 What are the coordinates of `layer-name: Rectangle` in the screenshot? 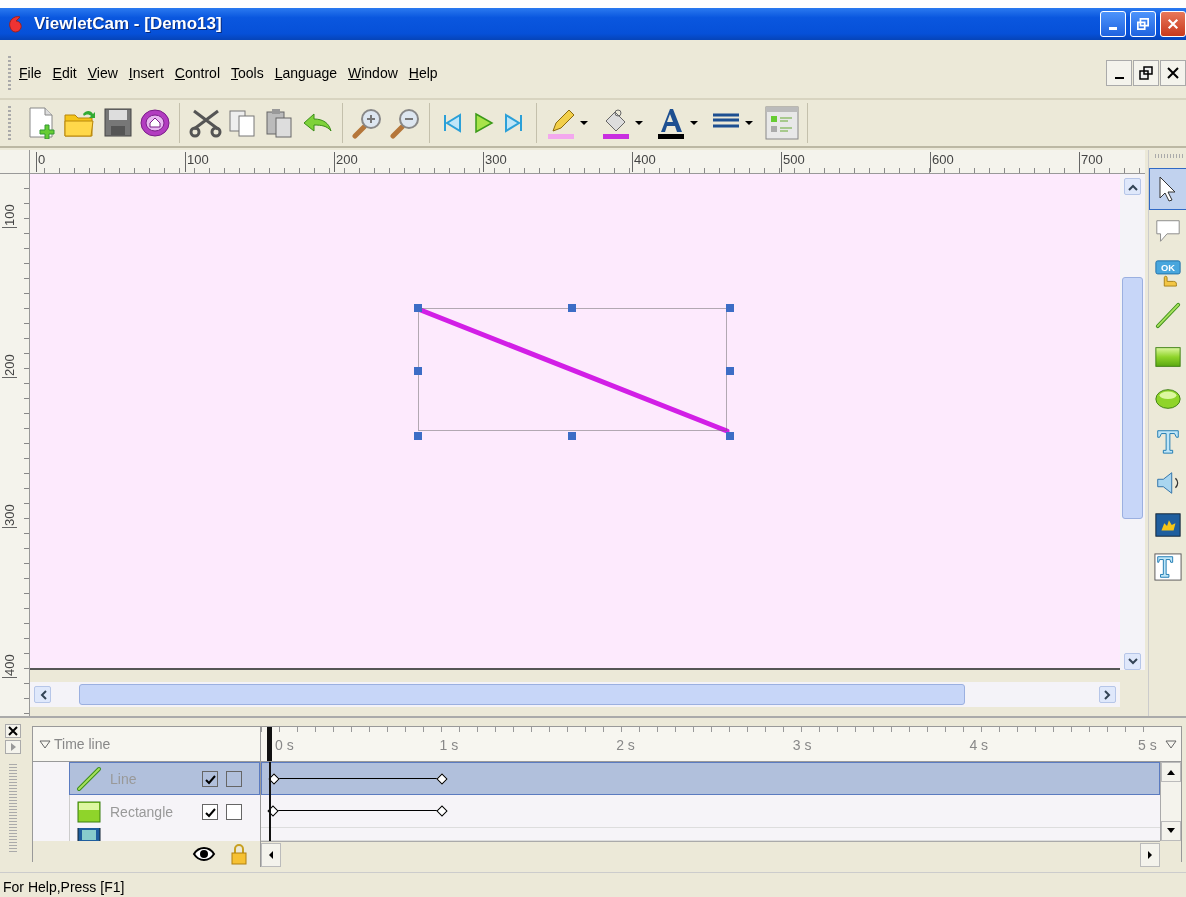 It's located at (142, 811).